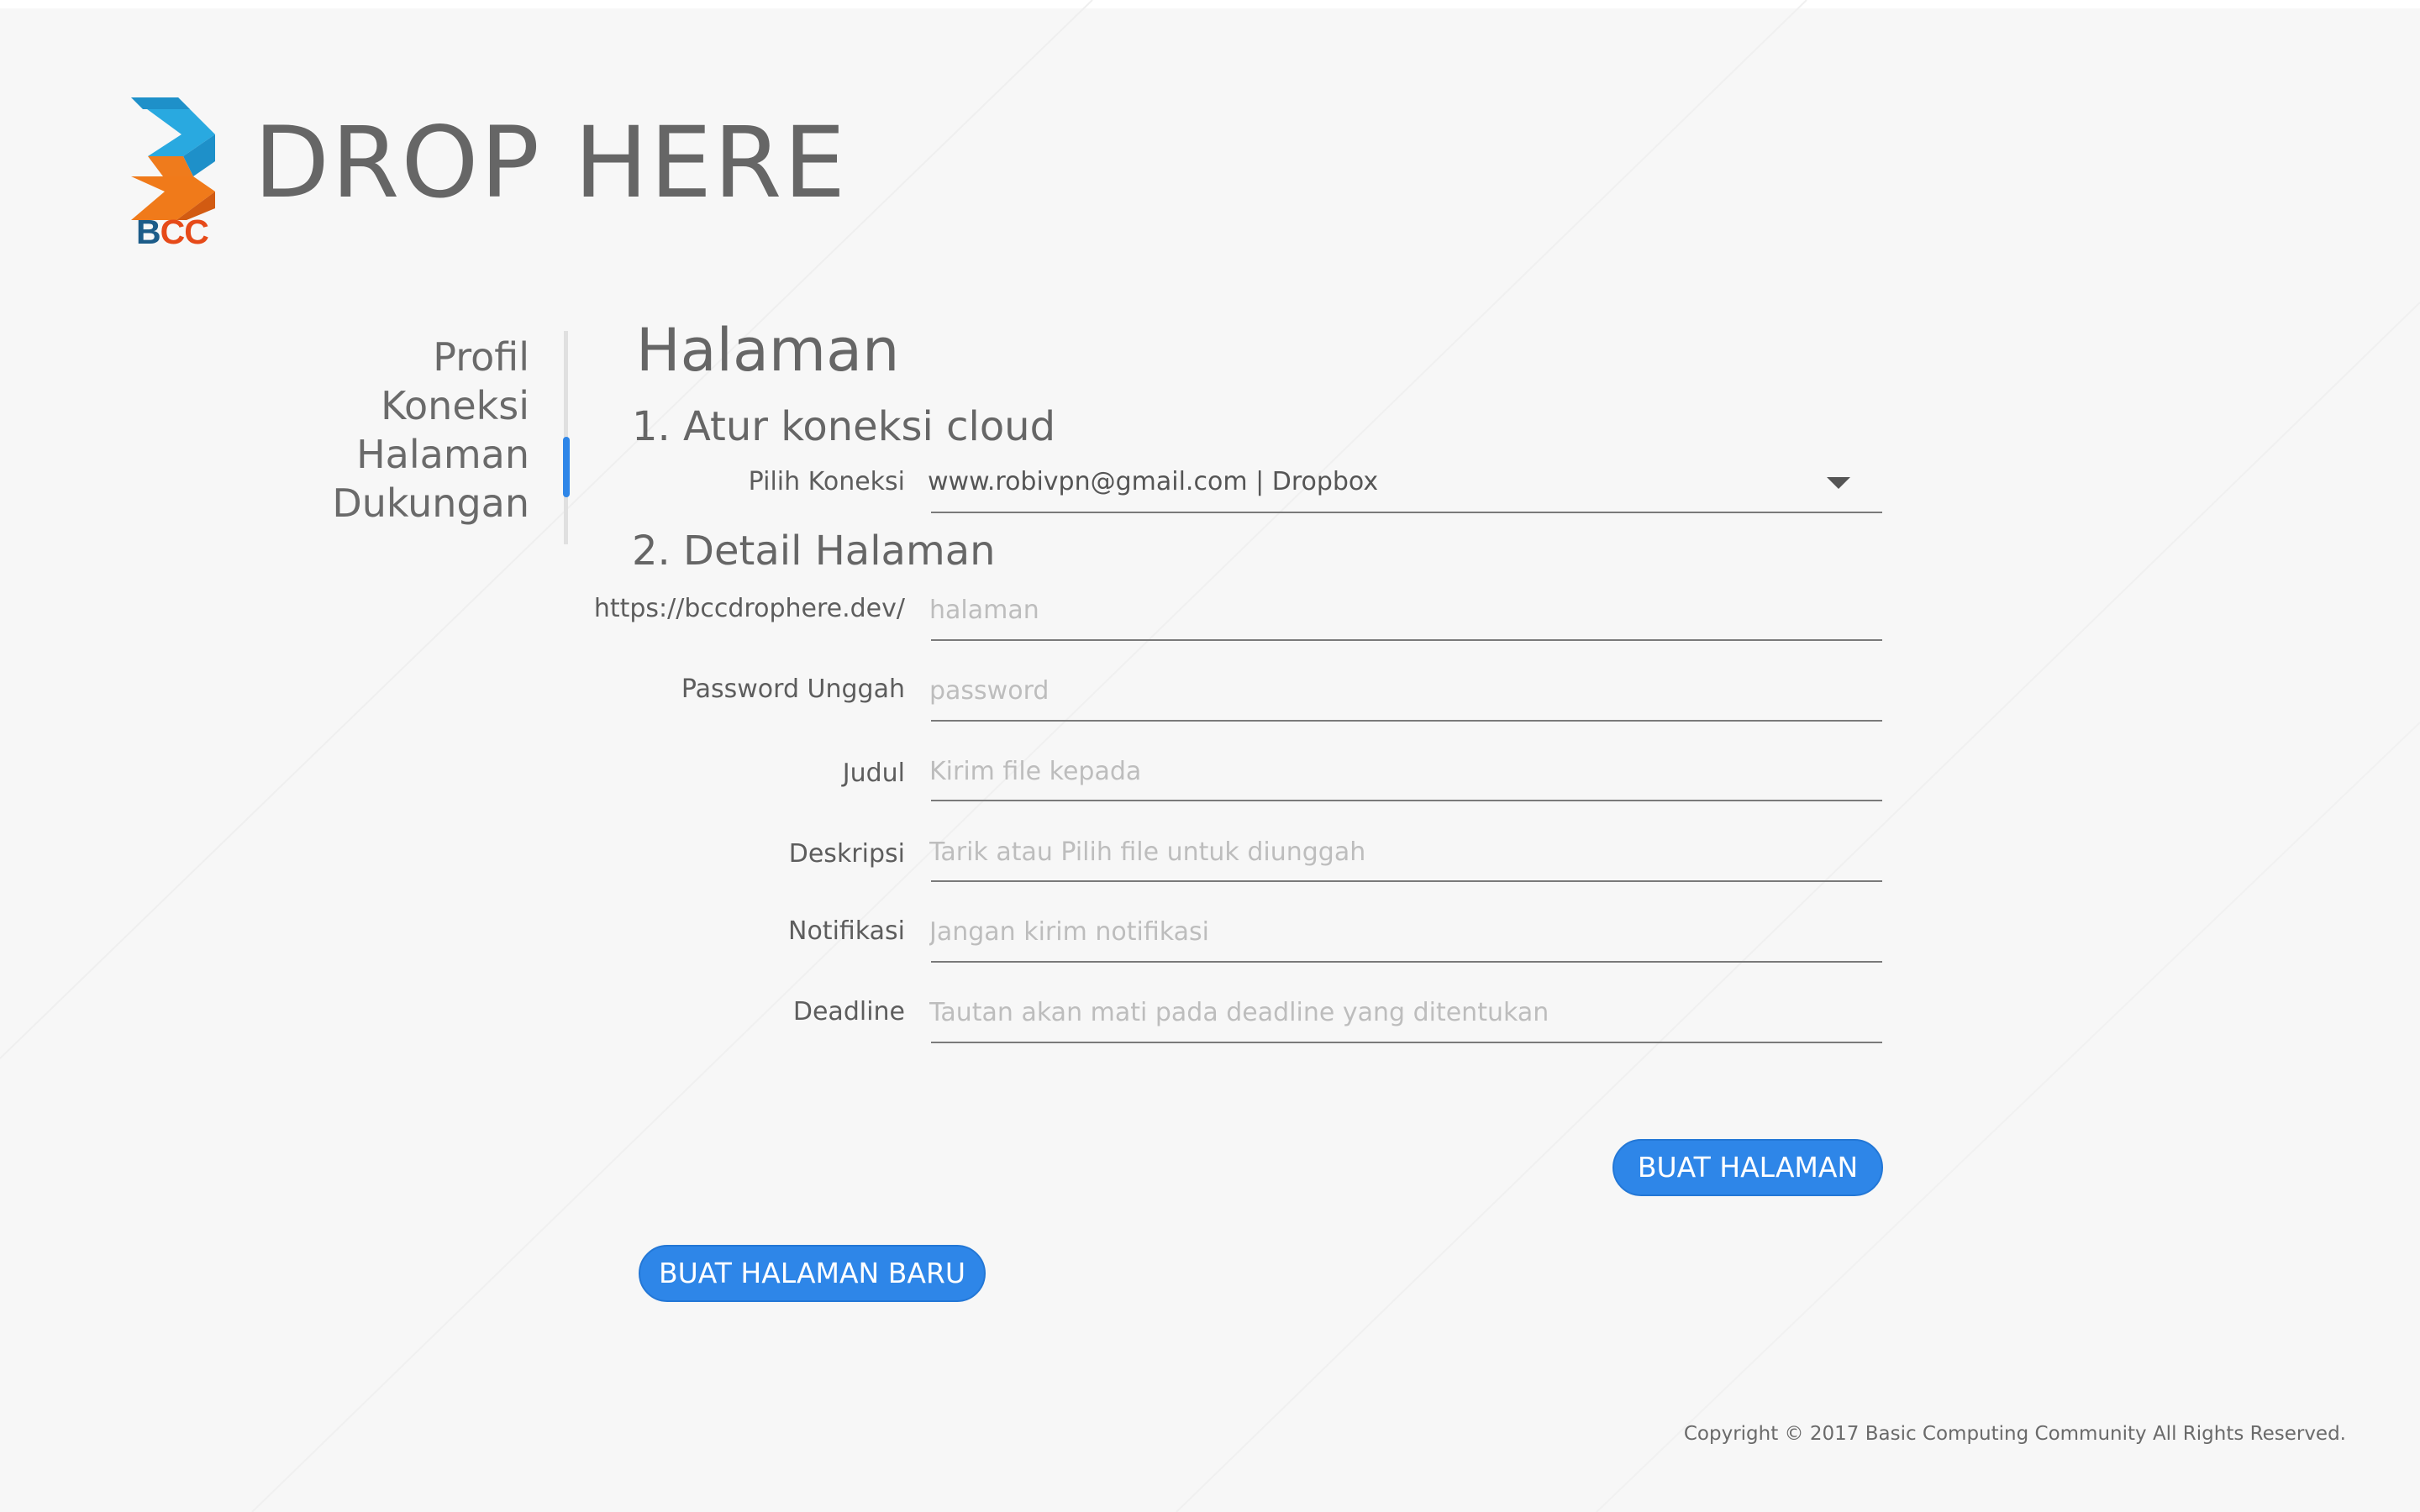  Describe the element at coordinates (551, 162) in the screenshot. I see `app-title: DROP HERE` at that location.